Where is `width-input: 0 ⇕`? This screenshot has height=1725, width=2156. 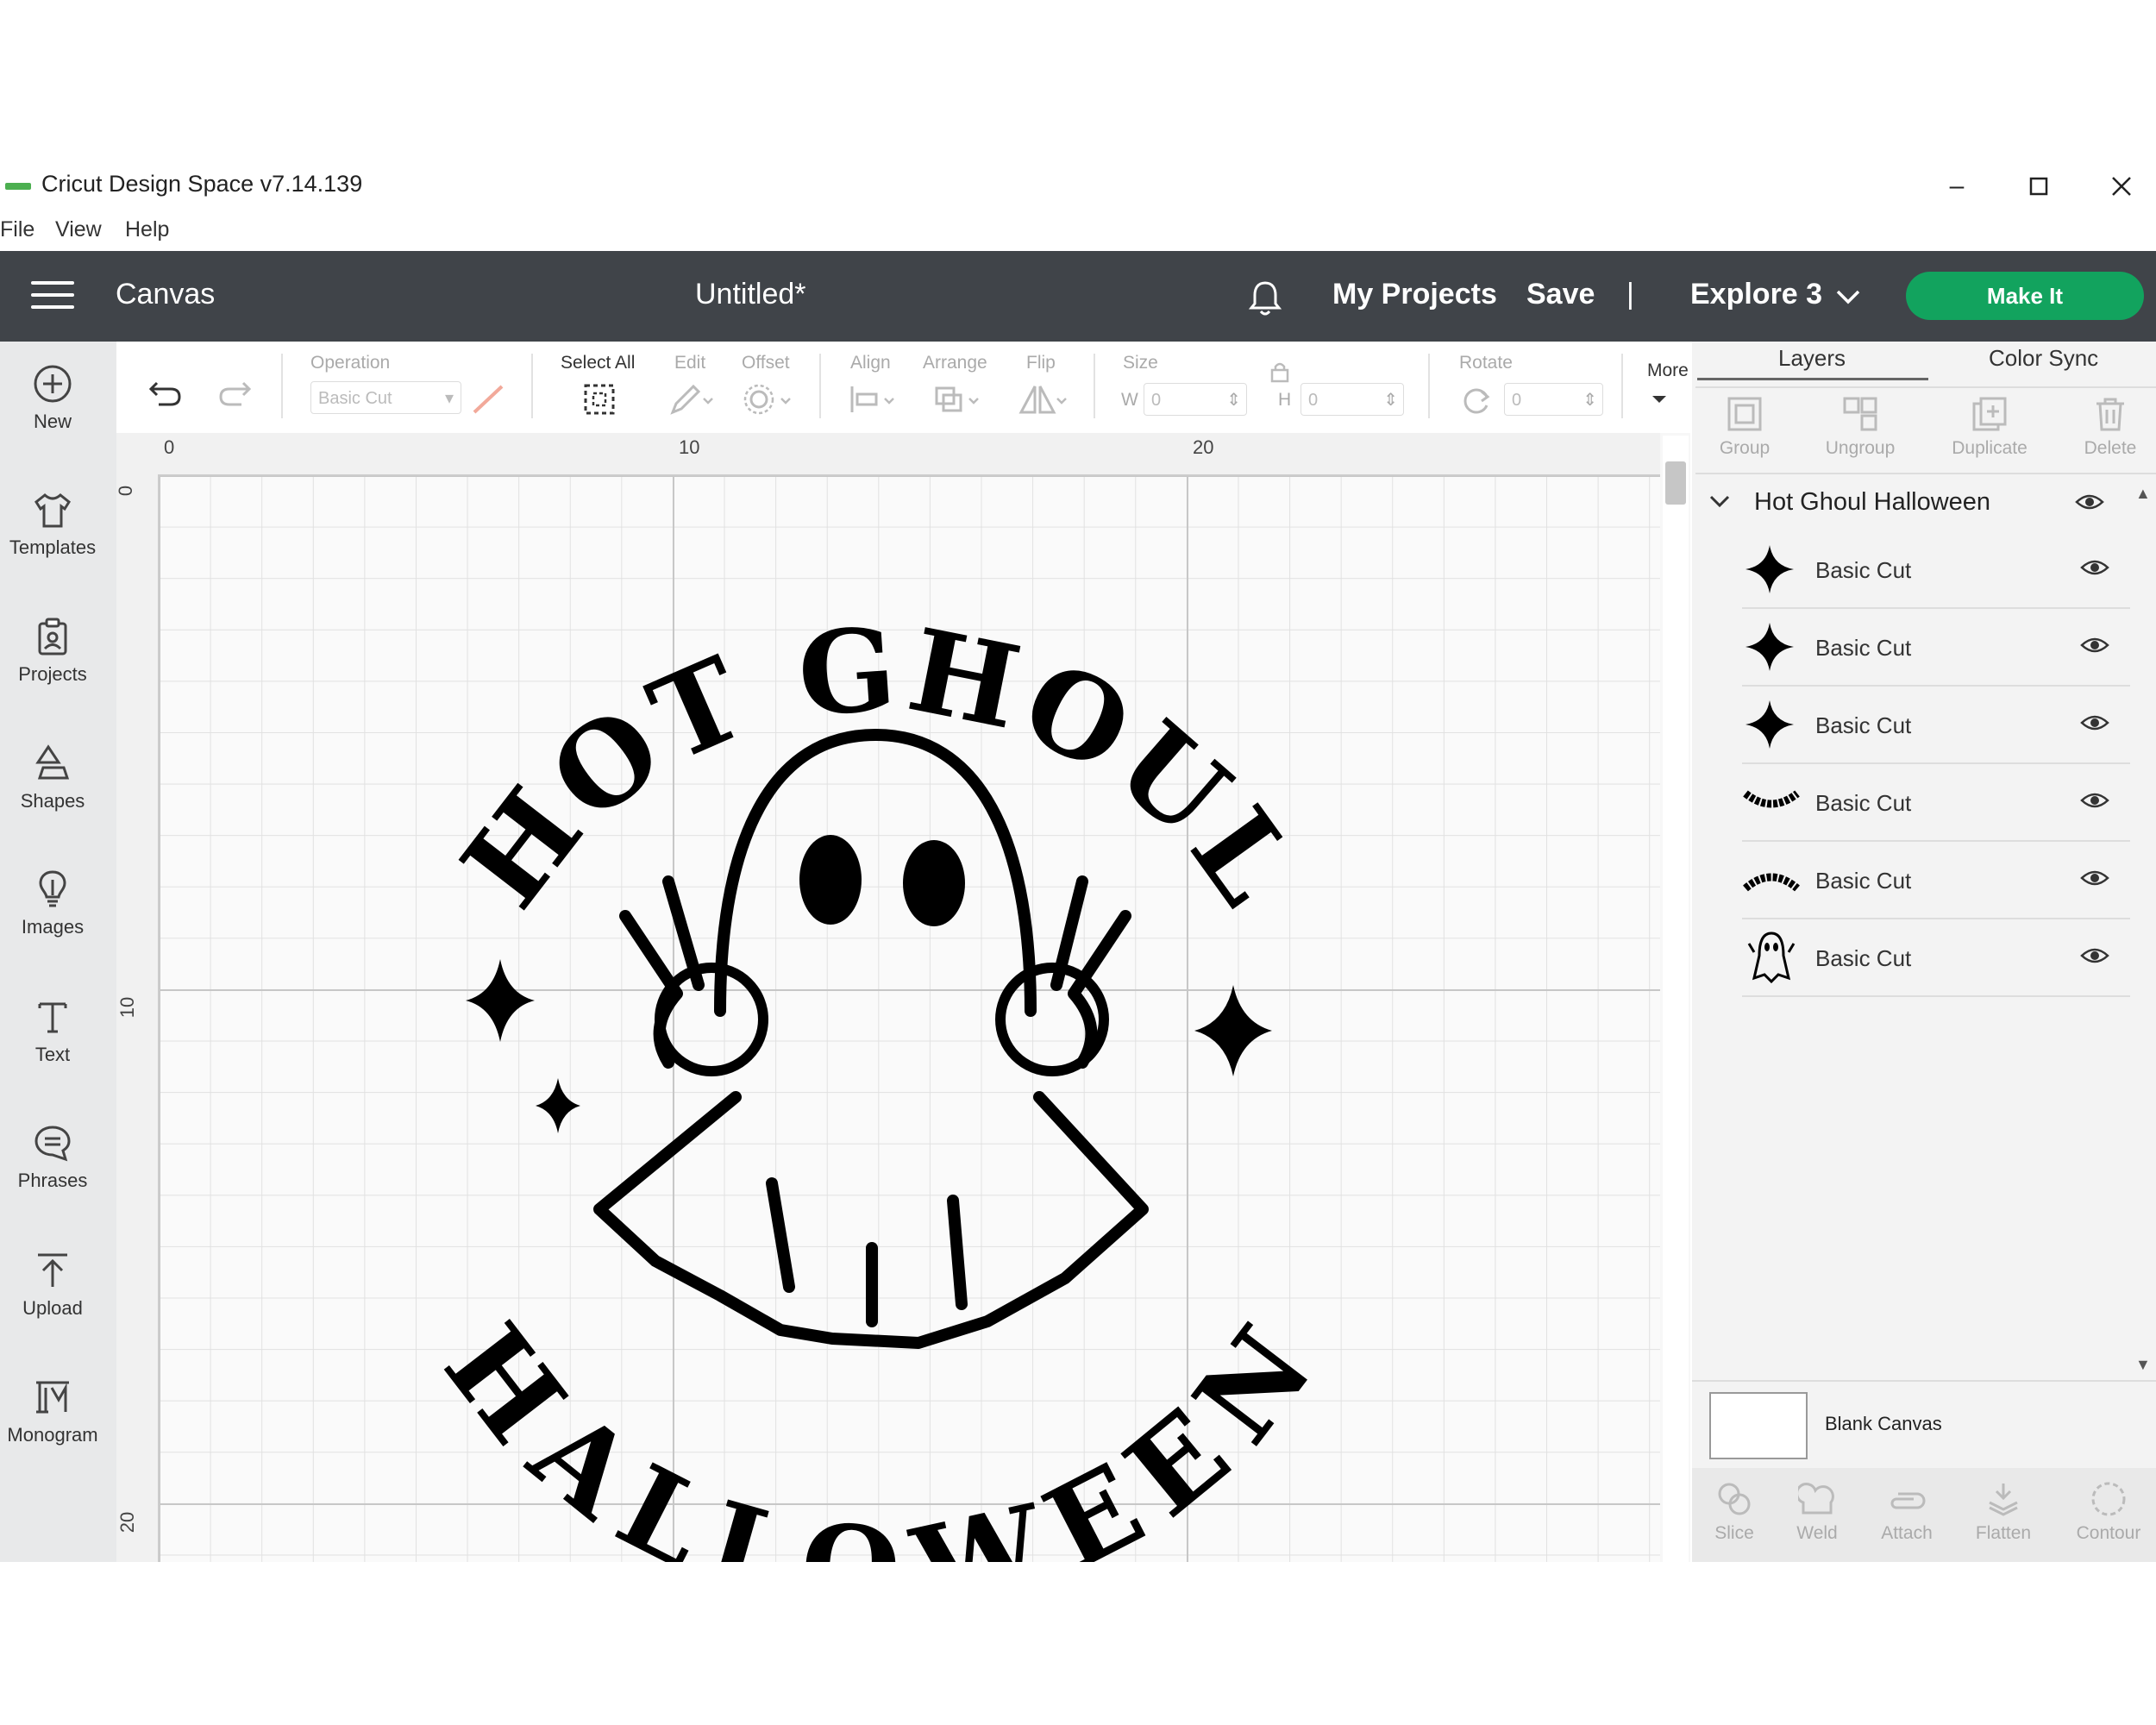
width-input: 0 ⇕ is located at coordinates (1195, 399).